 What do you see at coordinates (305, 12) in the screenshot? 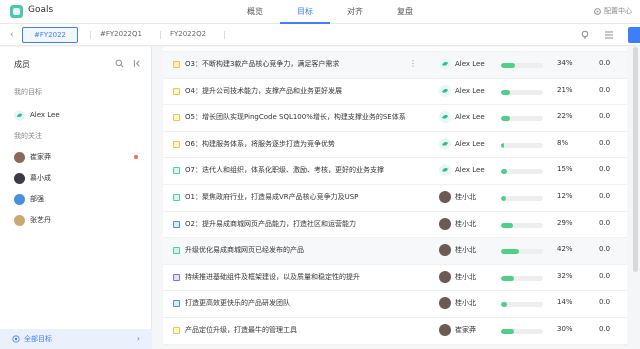
I see `nav-tab-goals: 目标` at bounding box center [305, 12].